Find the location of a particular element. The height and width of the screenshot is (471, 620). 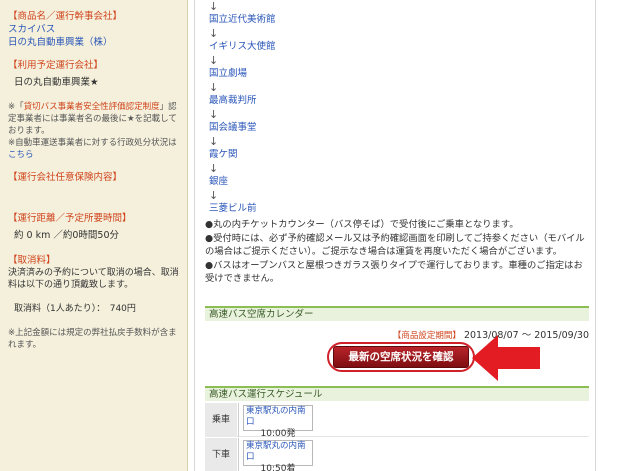

cancel-desc: 決済済みの予約について取消の場合、取消料は以下の通り頂戴致します。 is located at coordinates (93, 279).